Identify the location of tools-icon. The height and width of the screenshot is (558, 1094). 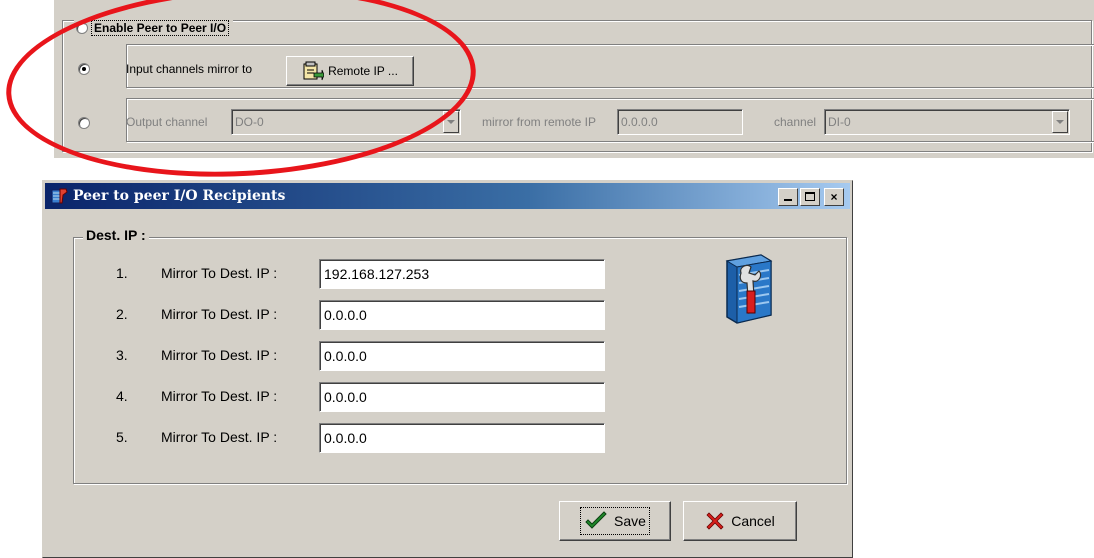
(749, 289).